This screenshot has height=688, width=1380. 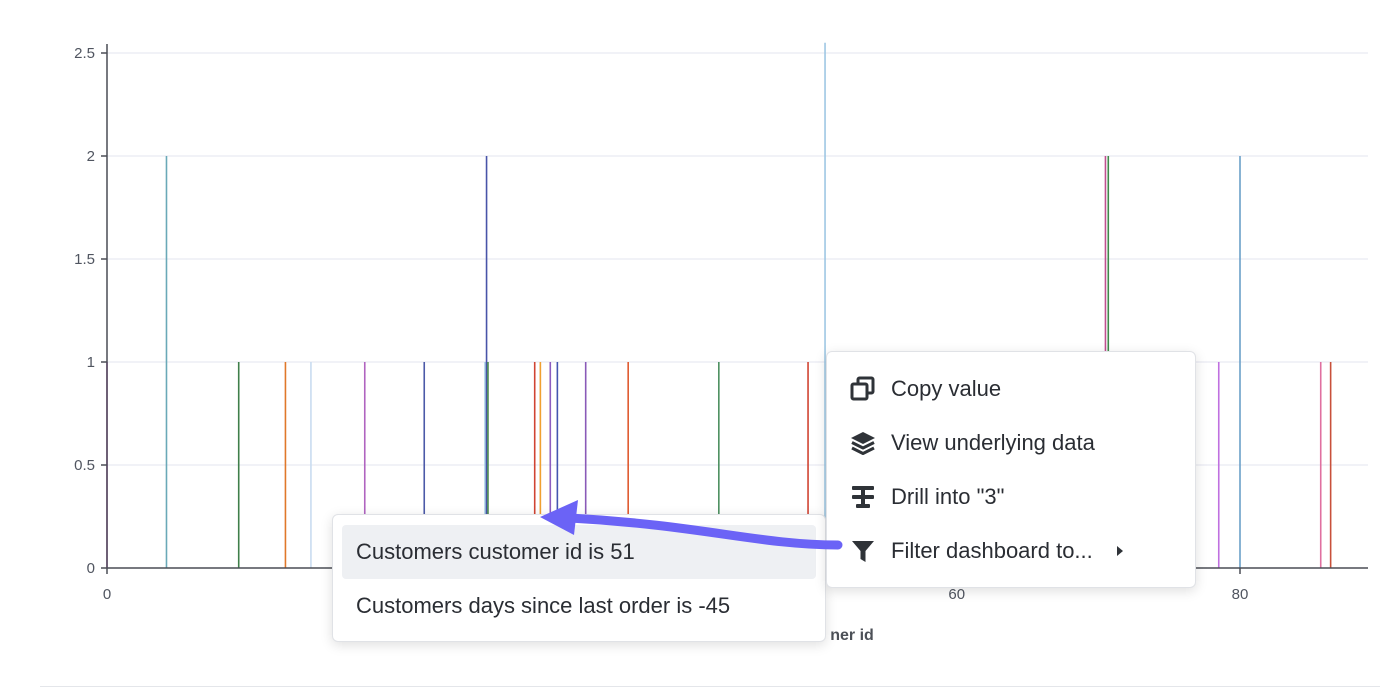 What do you see at coordinates (91, 156) in the screenshot?
I see `y-tick-label: 2` at bounding box center [91, 156].